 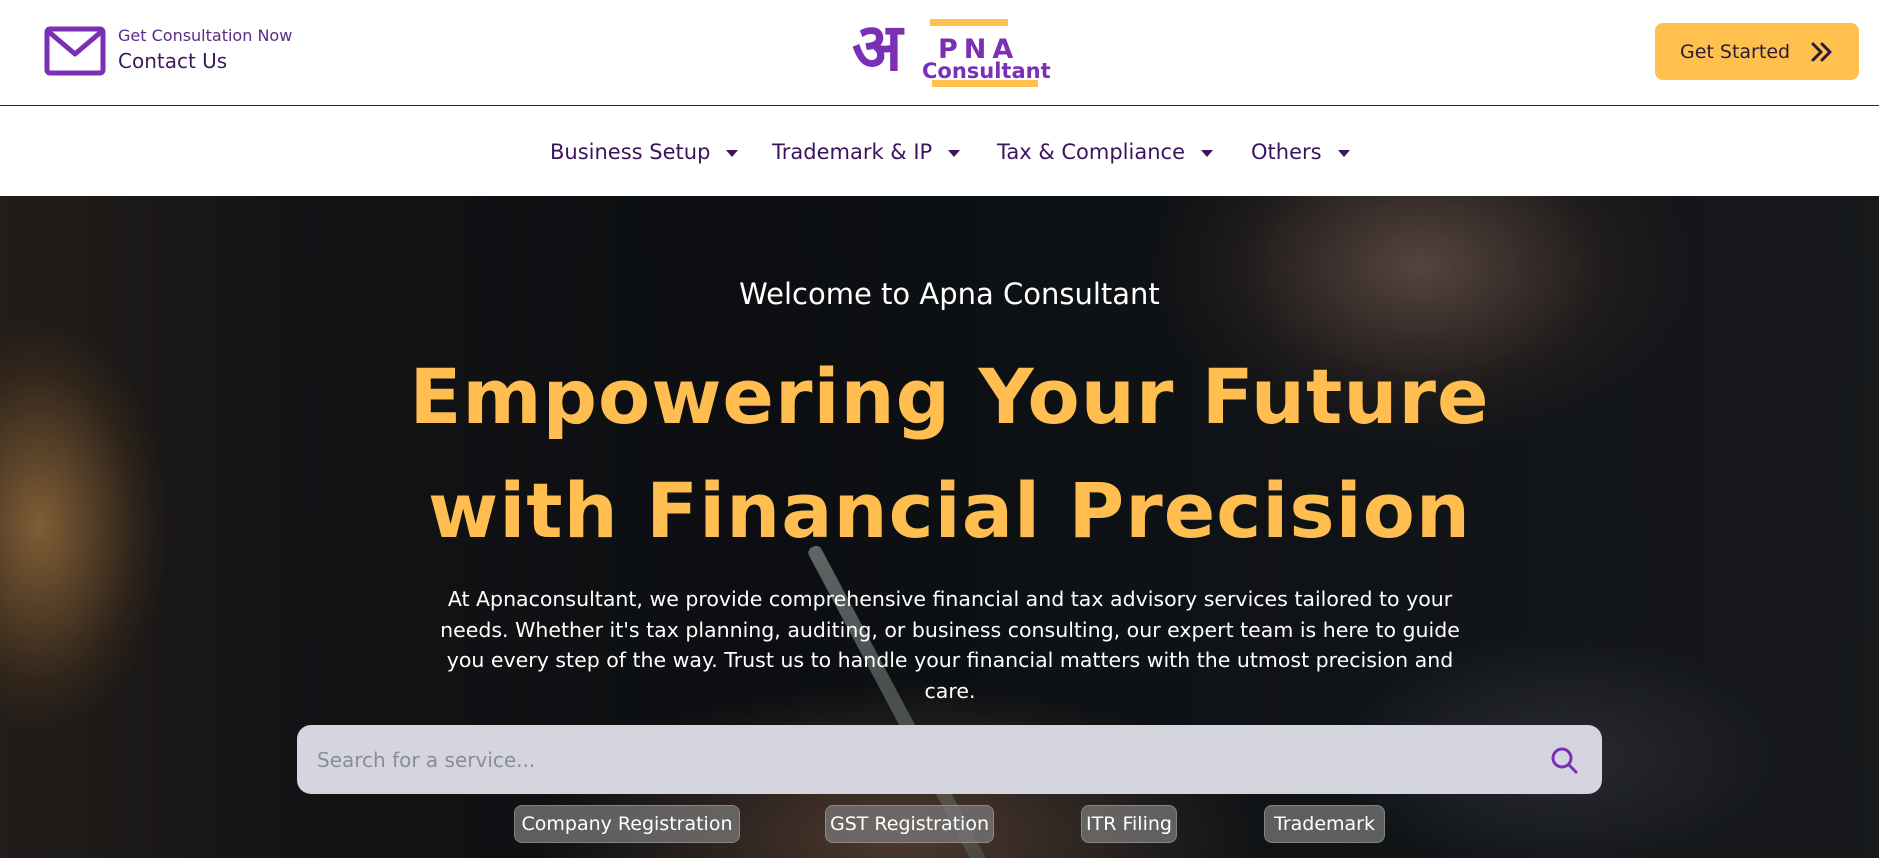 I want to click on nav-item-others: Others, so click(x=1300, y=152).